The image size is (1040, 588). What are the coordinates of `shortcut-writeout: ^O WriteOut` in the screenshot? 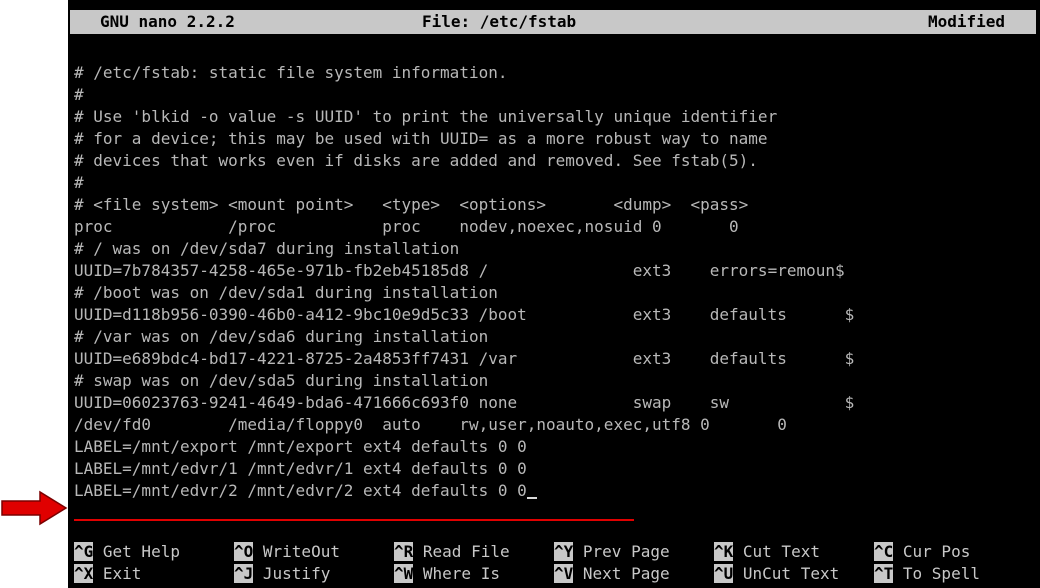 It's located at (287, 552).